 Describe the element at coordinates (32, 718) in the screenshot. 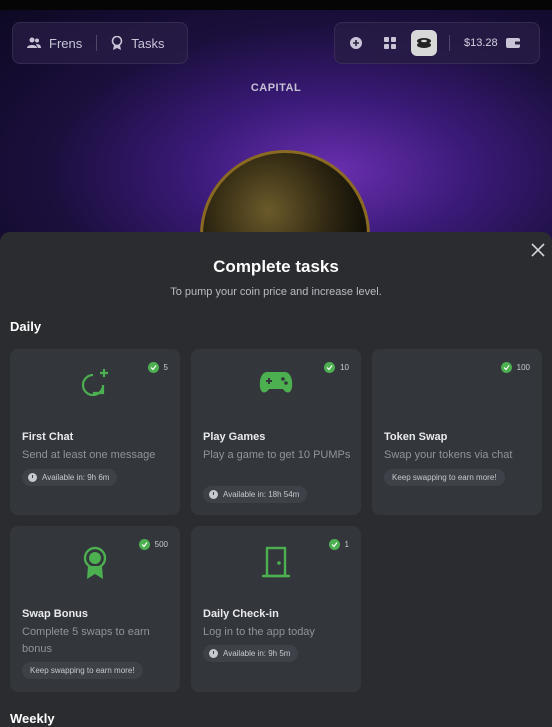

I see `section-weekly: Weekly` at that location.